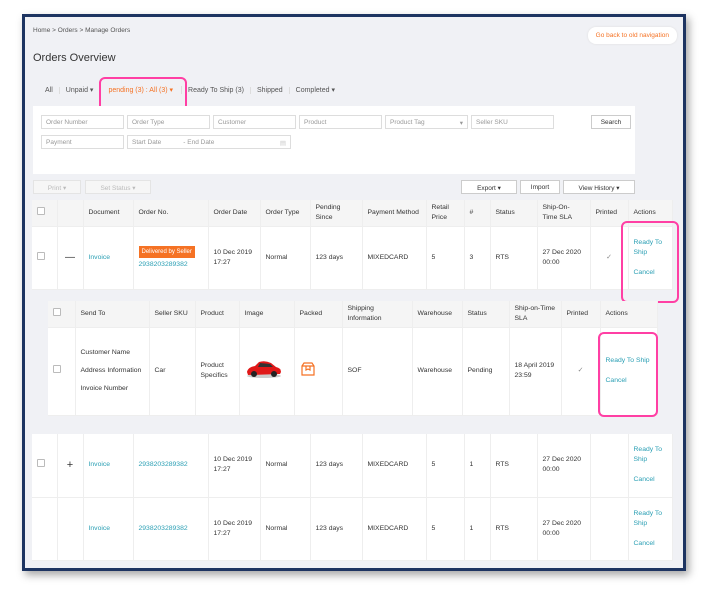  I want to click on date-range-input: Start Date - End Date ▤, so click(209, 142).